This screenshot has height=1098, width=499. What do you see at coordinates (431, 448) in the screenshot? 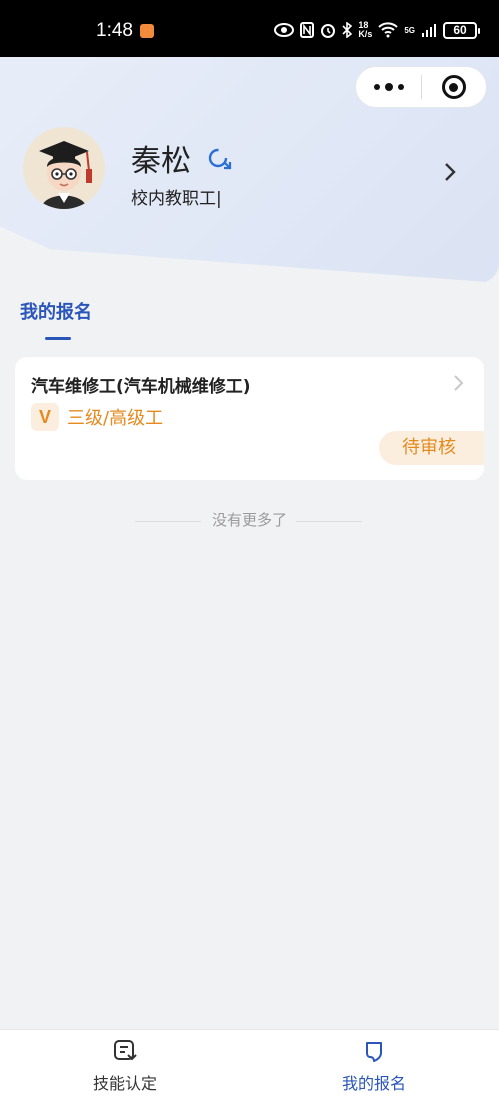
I see `status-badge: 待审核` at bounding box center [431, 448].